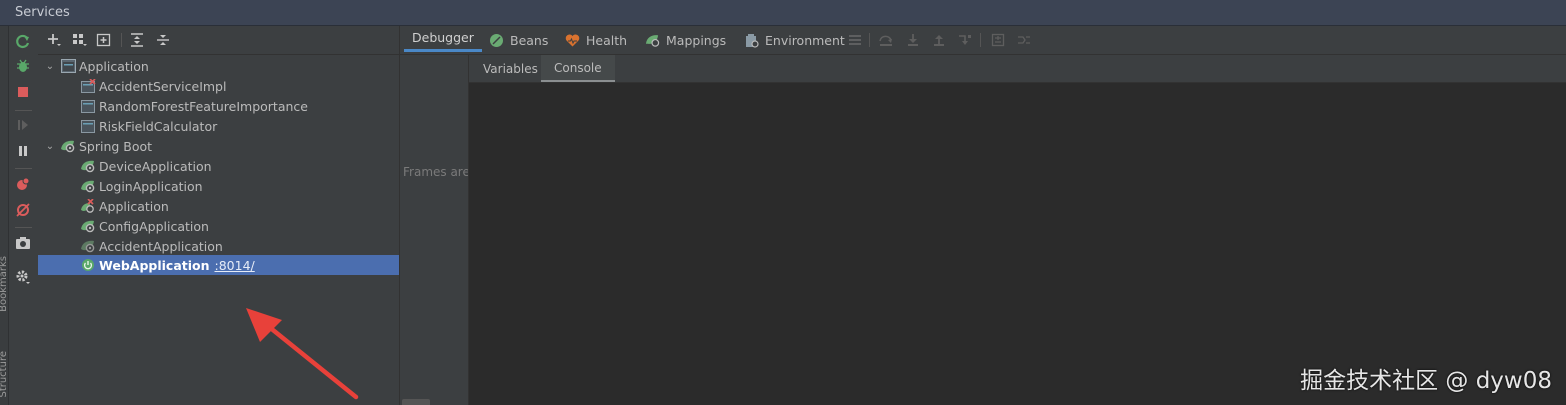 The width and height of the screenshot is (1566, 405). What do you see at coordinates (23, 66) in the screenshot?
I see `debug-icon` at bounding box center [23, 66].